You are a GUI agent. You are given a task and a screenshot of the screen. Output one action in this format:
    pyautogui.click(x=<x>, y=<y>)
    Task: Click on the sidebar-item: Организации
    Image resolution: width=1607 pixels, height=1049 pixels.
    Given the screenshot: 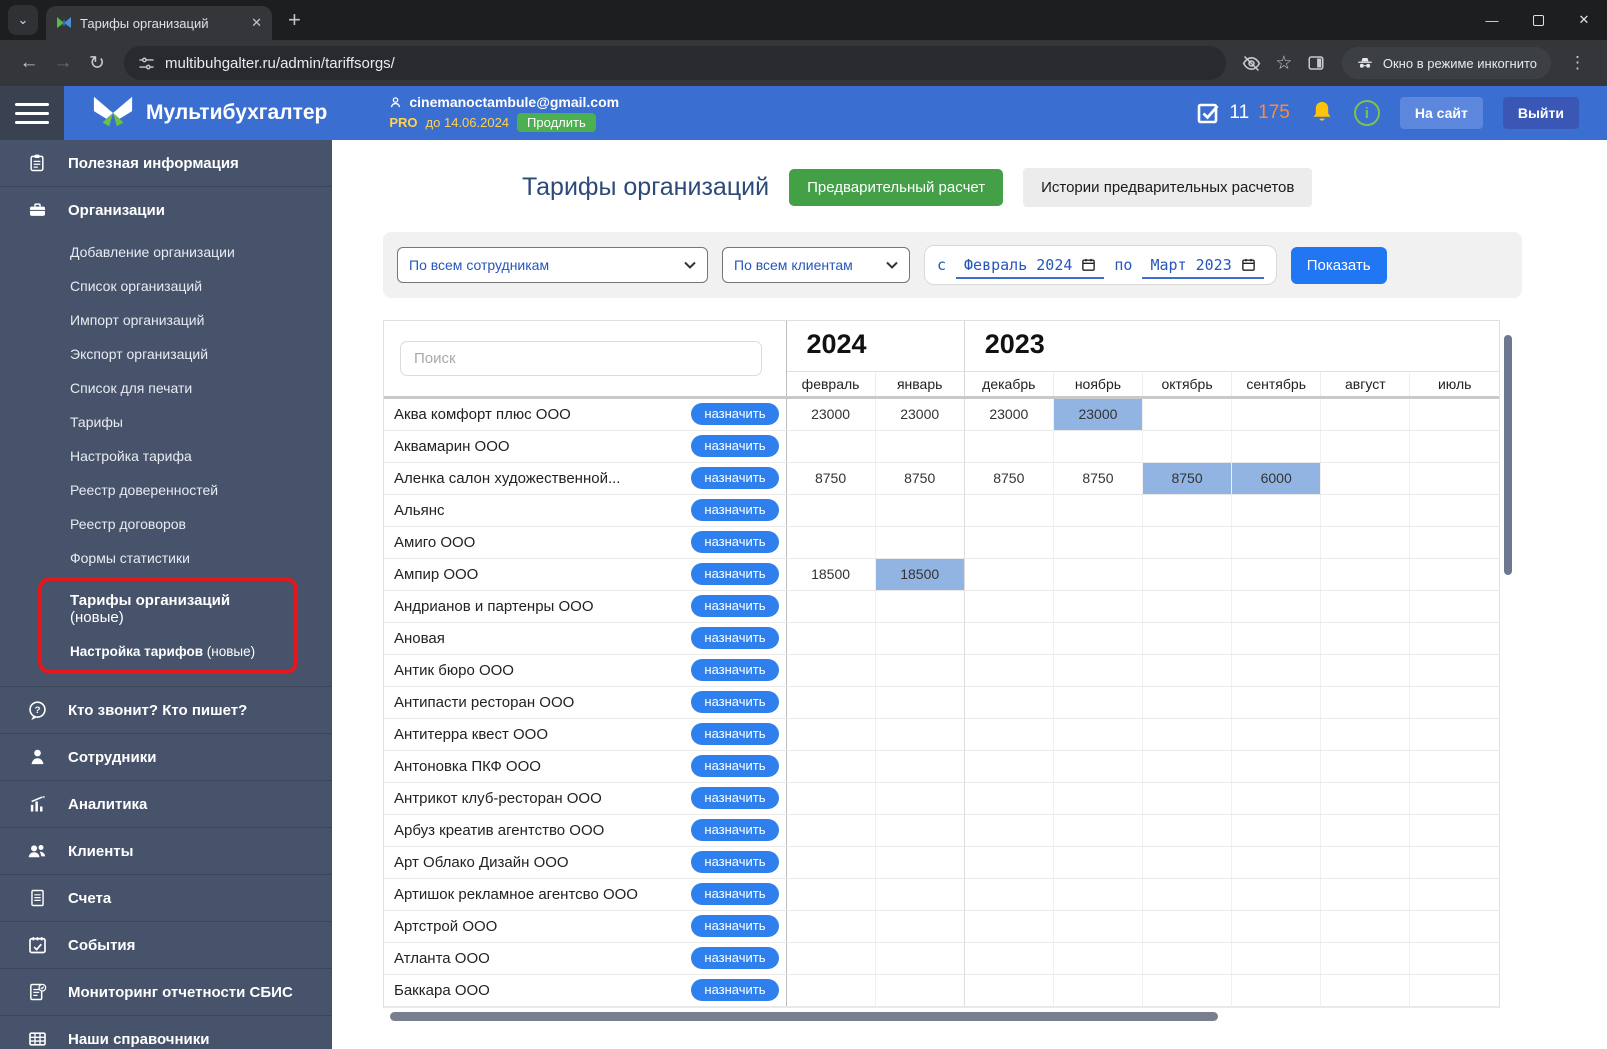 What is the action you would take?
    pyautogui.click(x=166, y=210)
    